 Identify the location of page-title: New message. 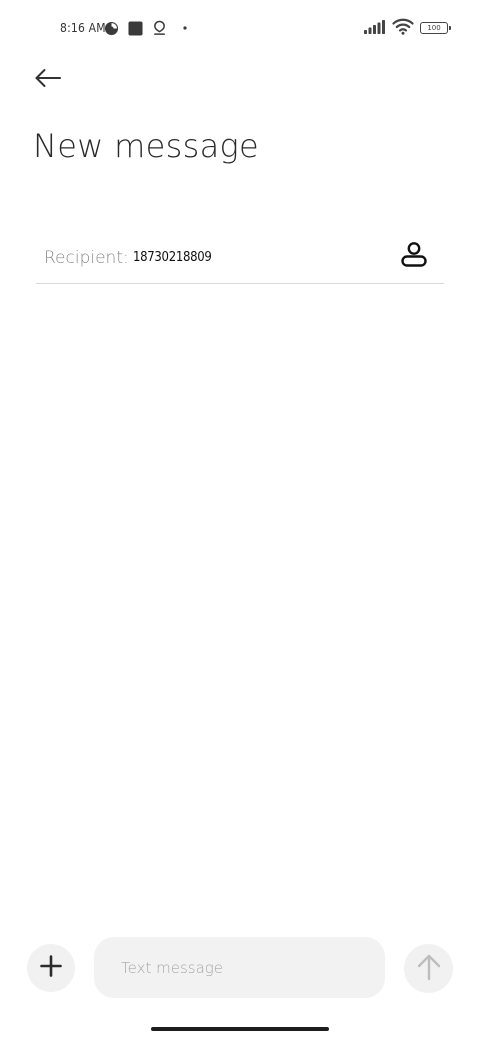
(146, 146).